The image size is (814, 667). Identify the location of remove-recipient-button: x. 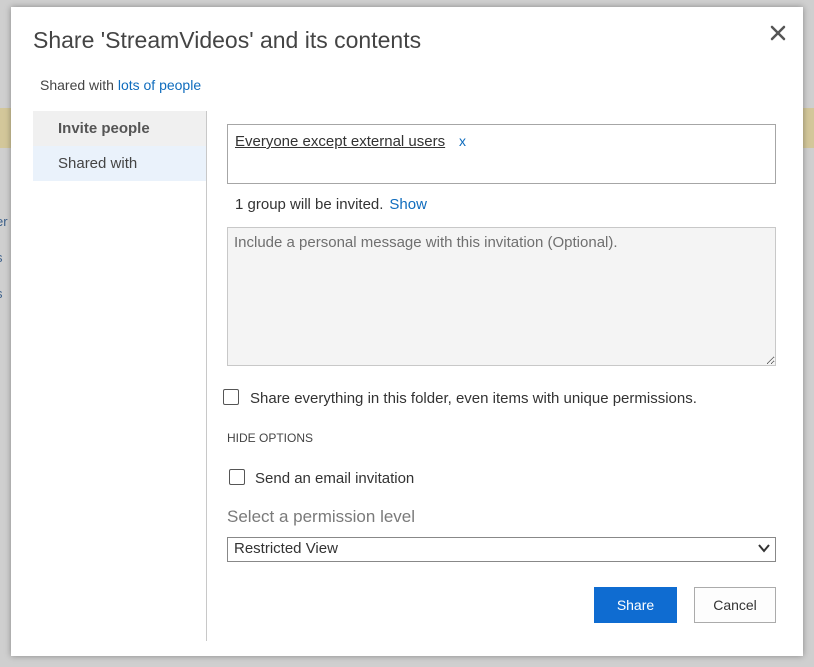
(462, 141).